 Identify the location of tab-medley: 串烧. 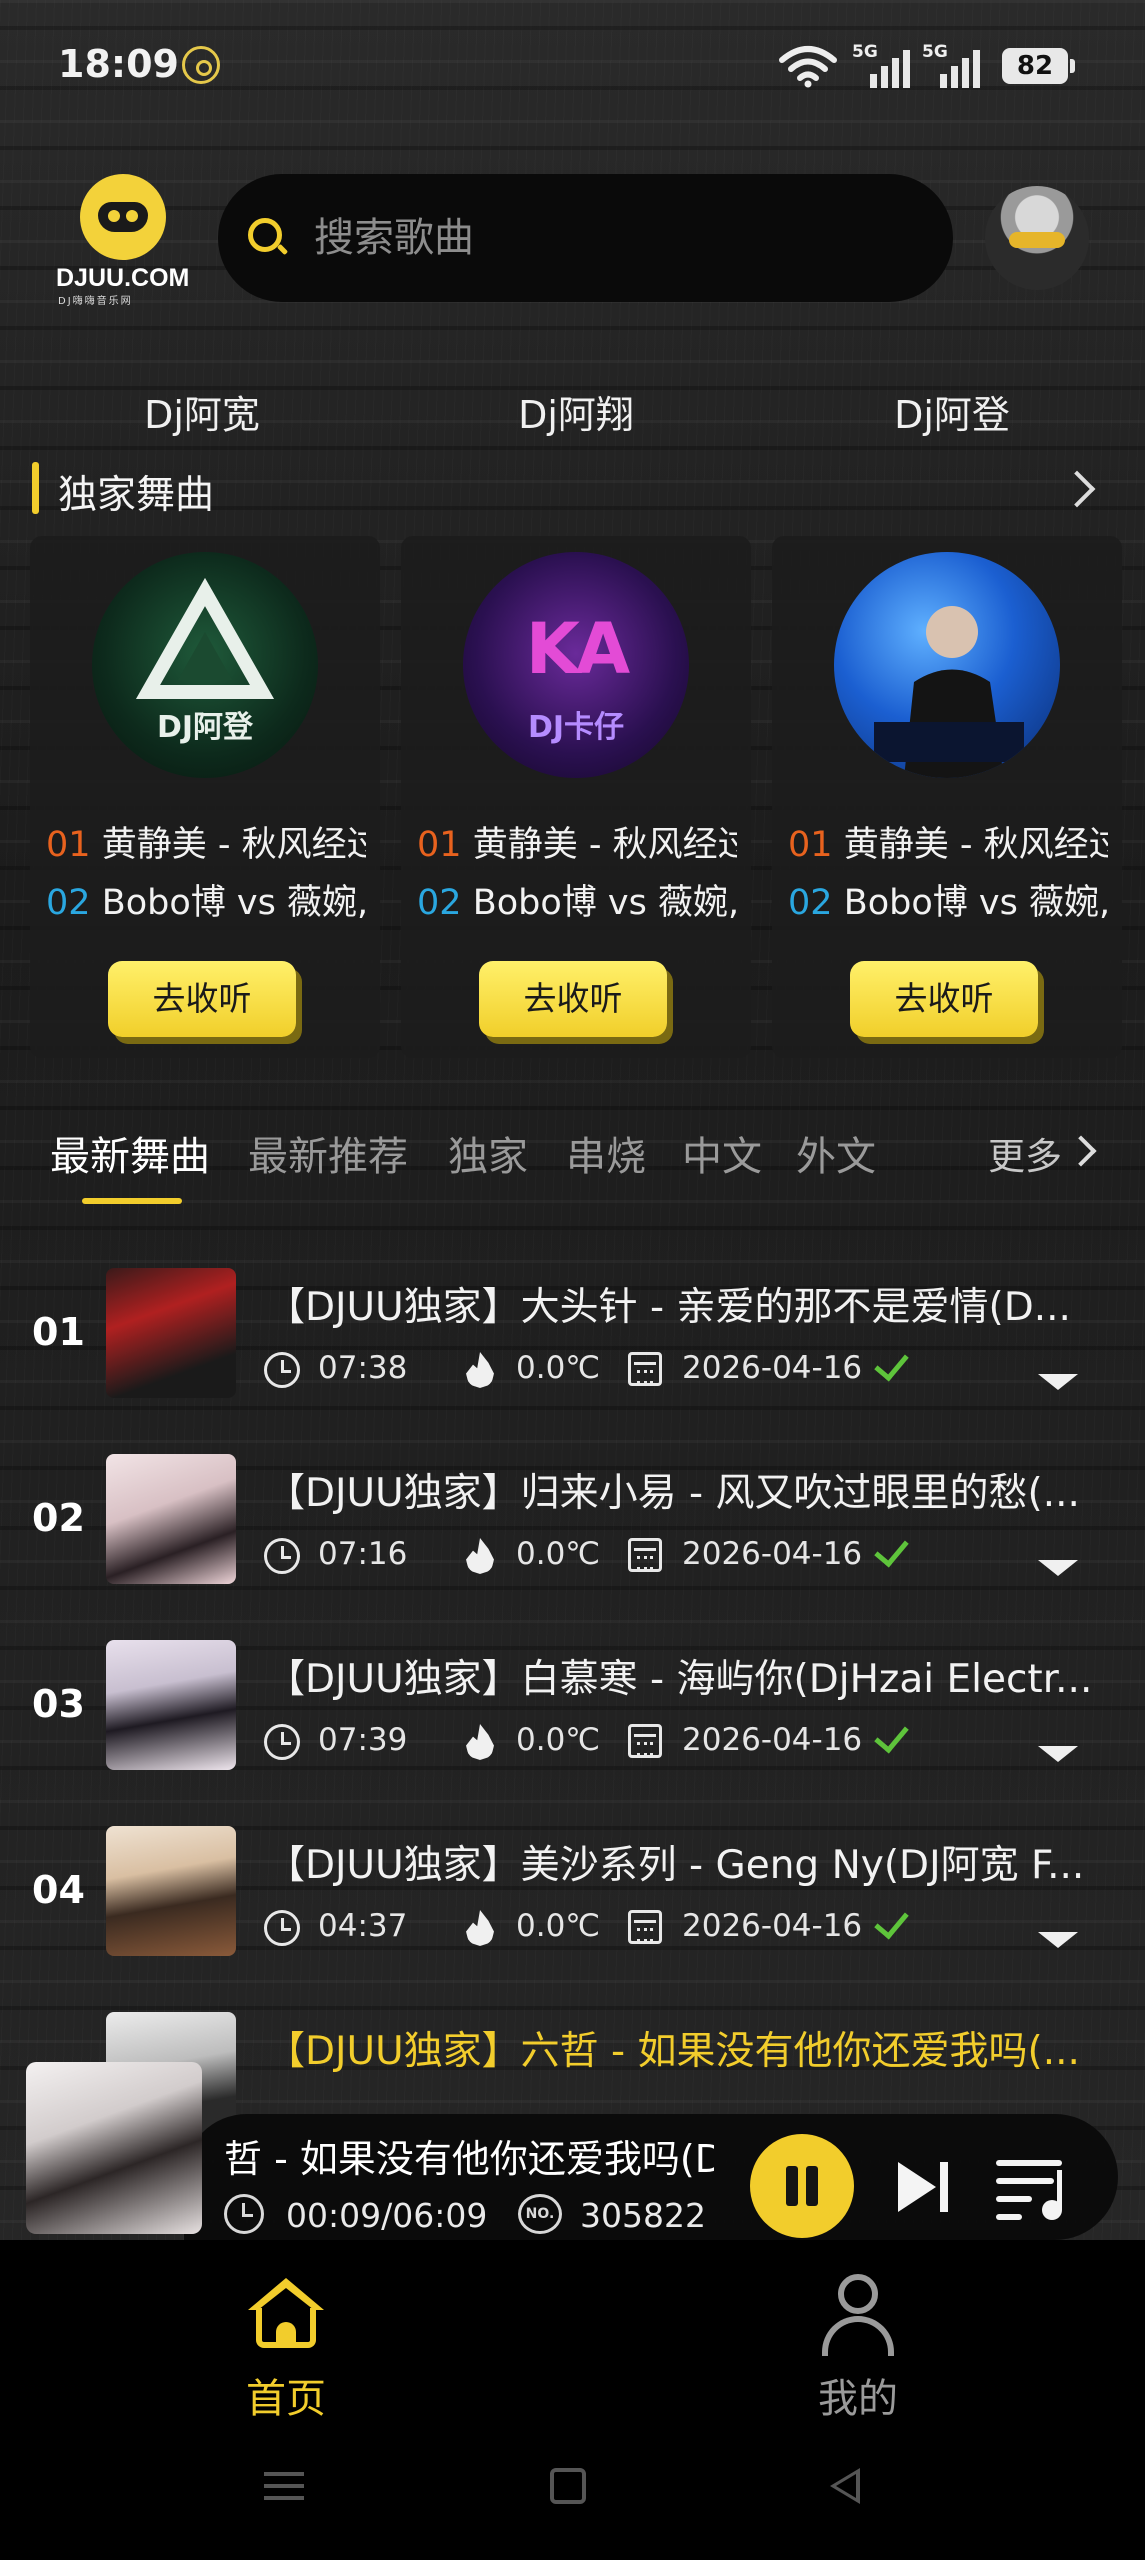
(606, 1153).